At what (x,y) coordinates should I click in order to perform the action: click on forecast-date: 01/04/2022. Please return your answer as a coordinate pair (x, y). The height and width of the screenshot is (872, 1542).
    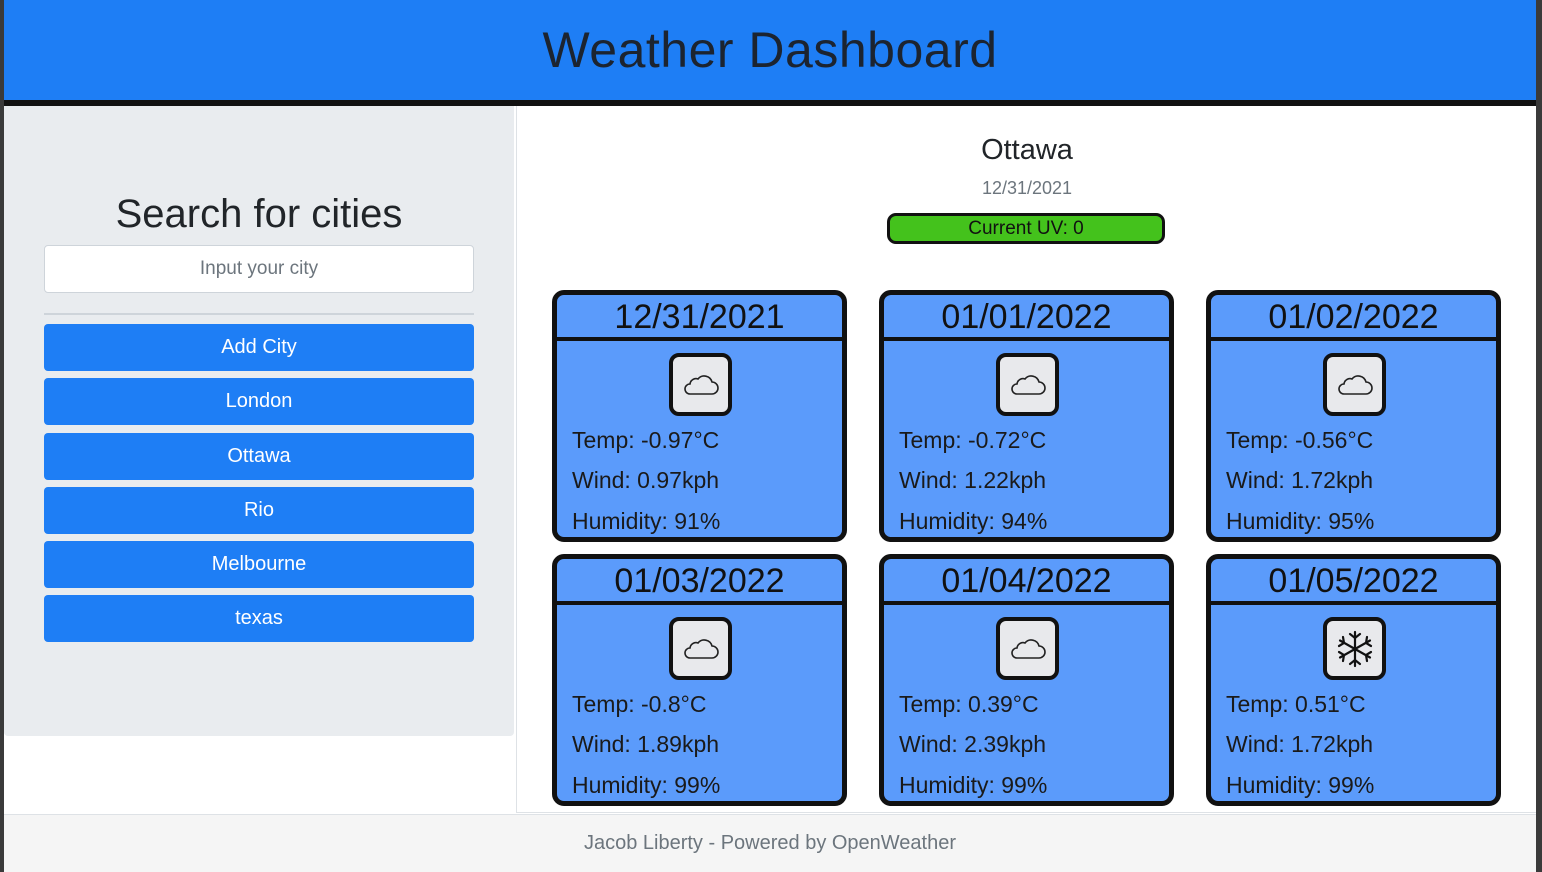
    Looking at the image, I should click on (1026, 582).